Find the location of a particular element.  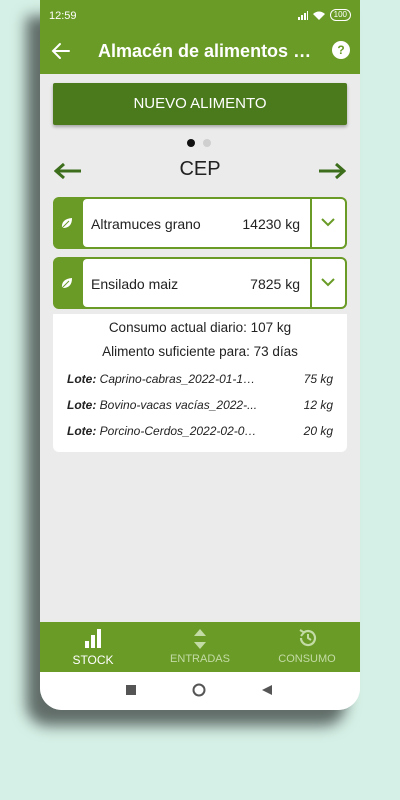

page-dot-active is located at coordinates (191, 143).